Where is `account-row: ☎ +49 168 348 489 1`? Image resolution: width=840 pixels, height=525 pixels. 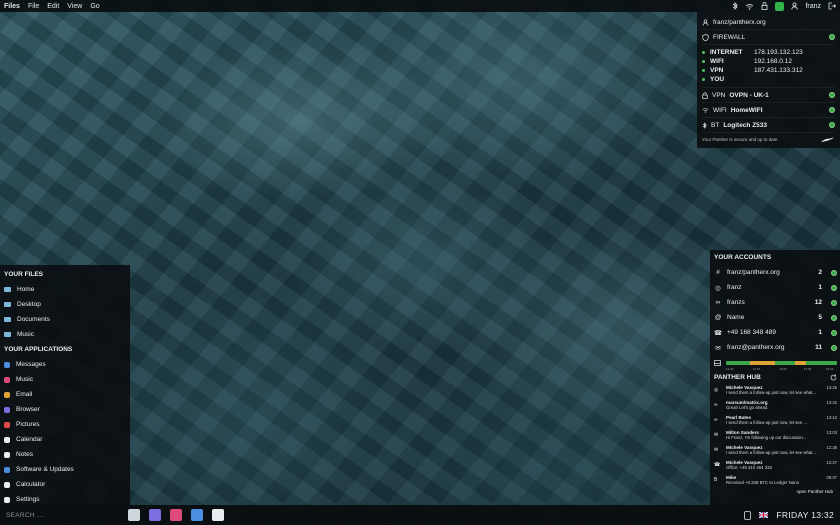
account-row: ☎ +49 168 348 489 1 is located at coordinates (775, 332).